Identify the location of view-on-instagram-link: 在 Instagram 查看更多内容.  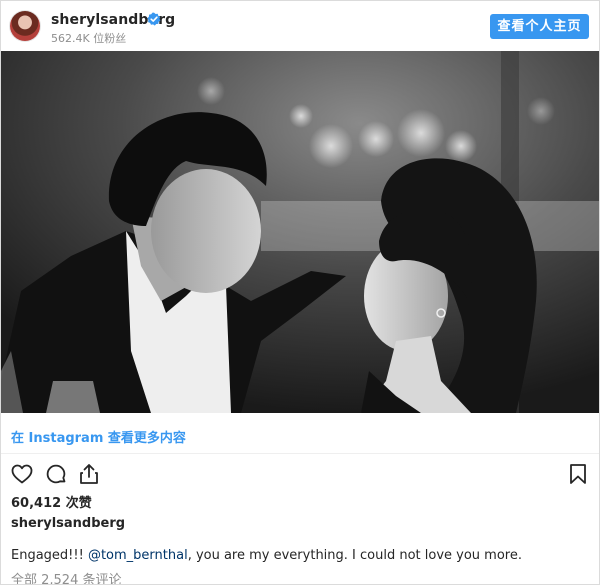
(98, 436).